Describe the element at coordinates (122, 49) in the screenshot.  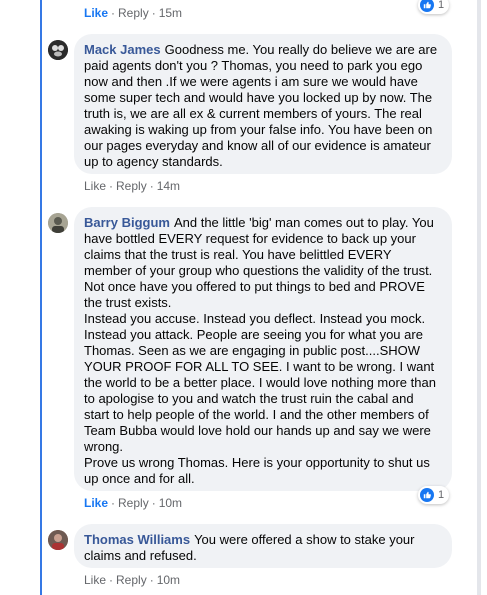
I see `comment-author: Mack James` at that location.